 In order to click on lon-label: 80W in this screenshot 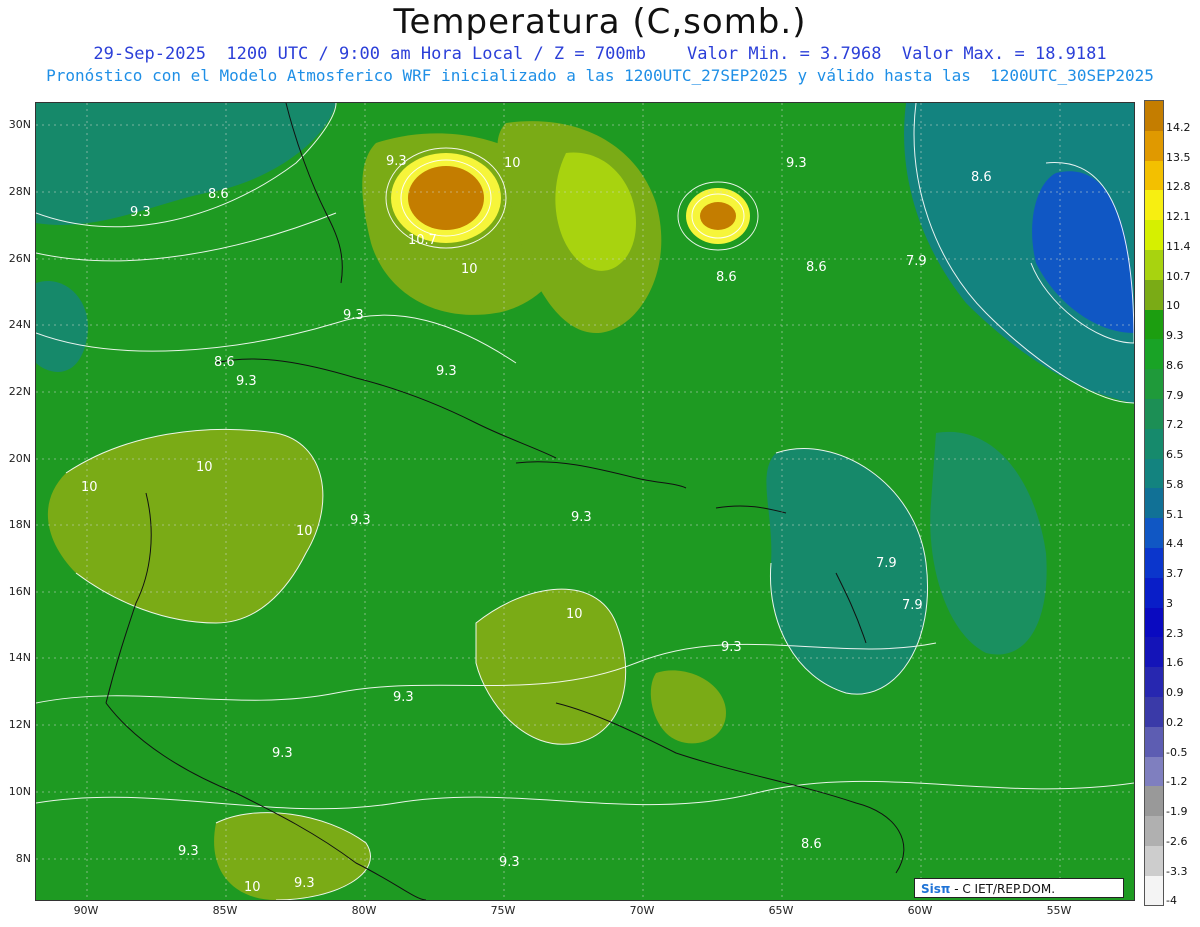, I will do `click(364, 910)`.